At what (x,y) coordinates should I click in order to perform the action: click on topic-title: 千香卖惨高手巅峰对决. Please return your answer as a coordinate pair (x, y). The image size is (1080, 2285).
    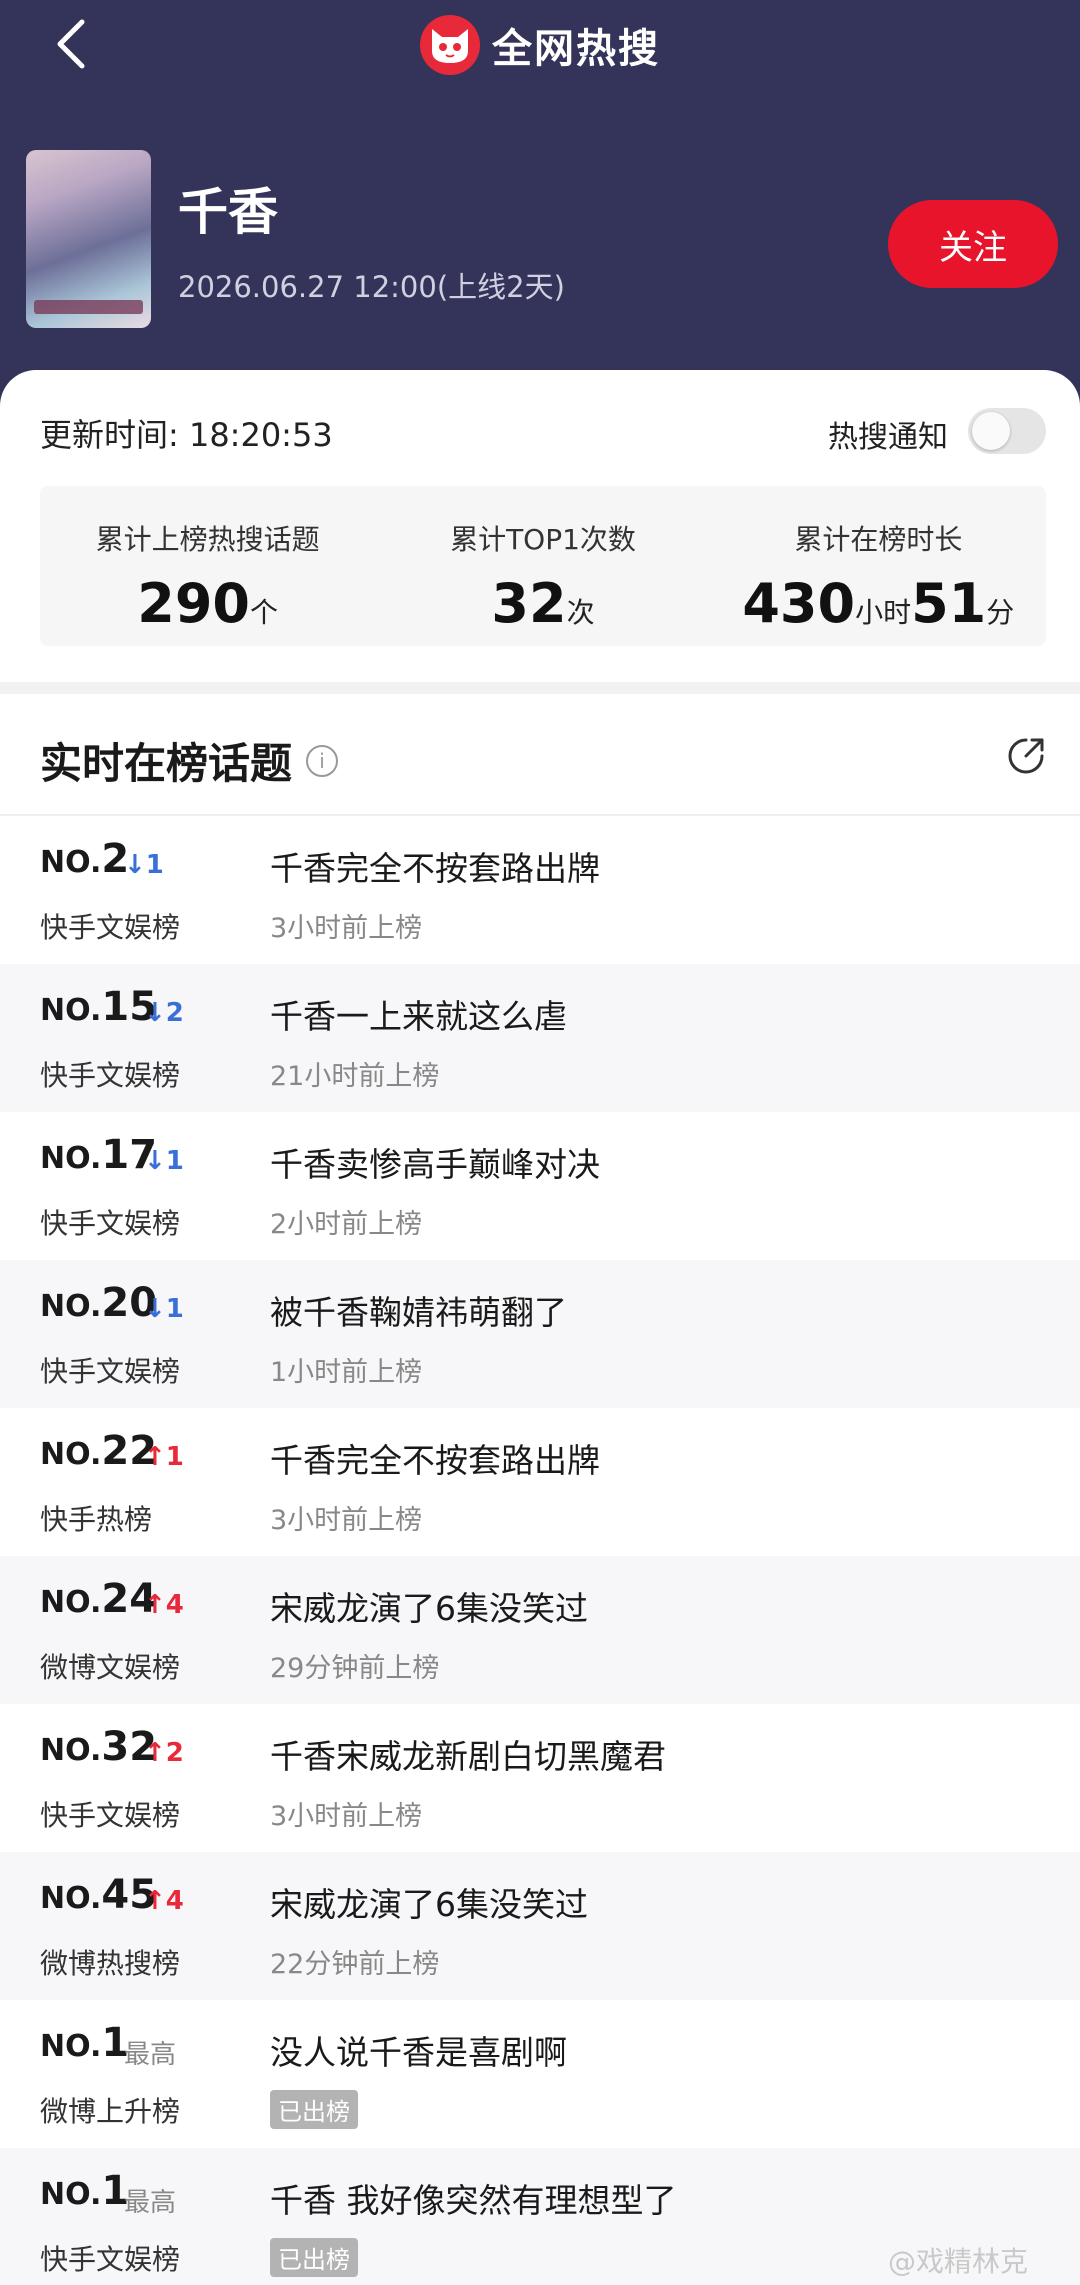
    Looking at the image, I should click on (435, 1164).